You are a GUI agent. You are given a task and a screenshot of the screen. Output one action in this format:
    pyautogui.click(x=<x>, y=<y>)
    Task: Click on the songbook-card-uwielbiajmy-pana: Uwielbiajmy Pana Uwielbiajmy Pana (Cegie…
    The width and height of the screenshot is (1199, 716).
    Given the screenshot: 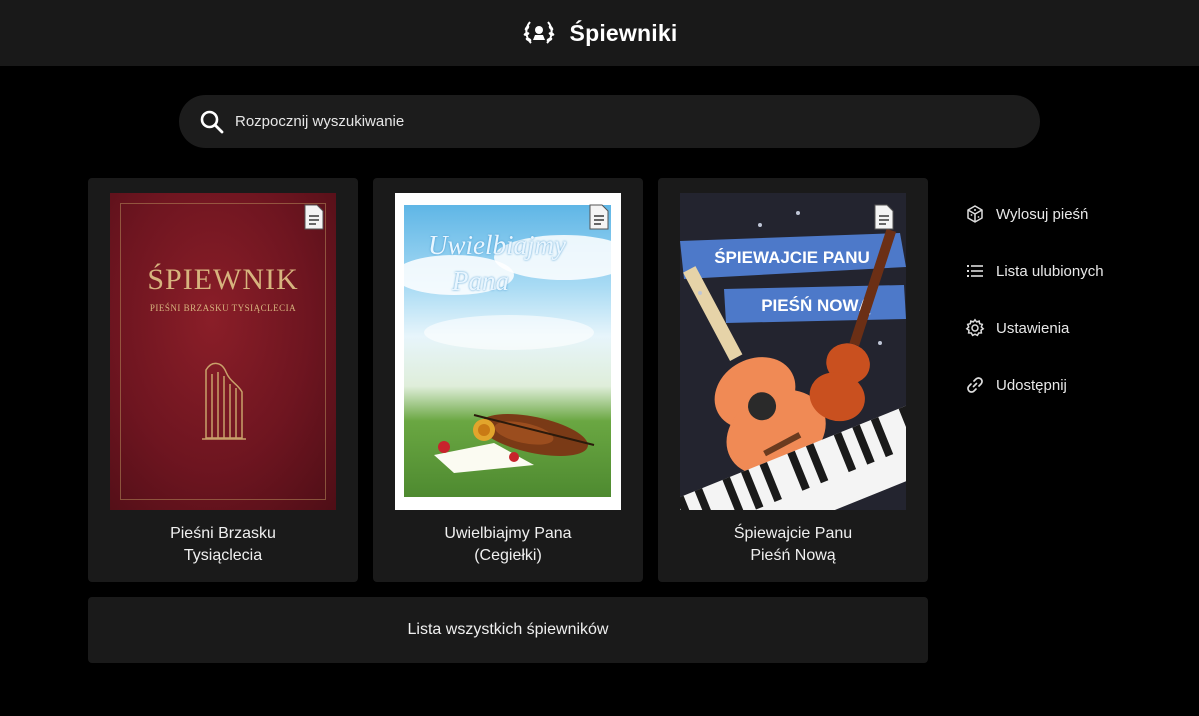 What is the action you would take?
    pyautogui.click(x=508, y=380)
    